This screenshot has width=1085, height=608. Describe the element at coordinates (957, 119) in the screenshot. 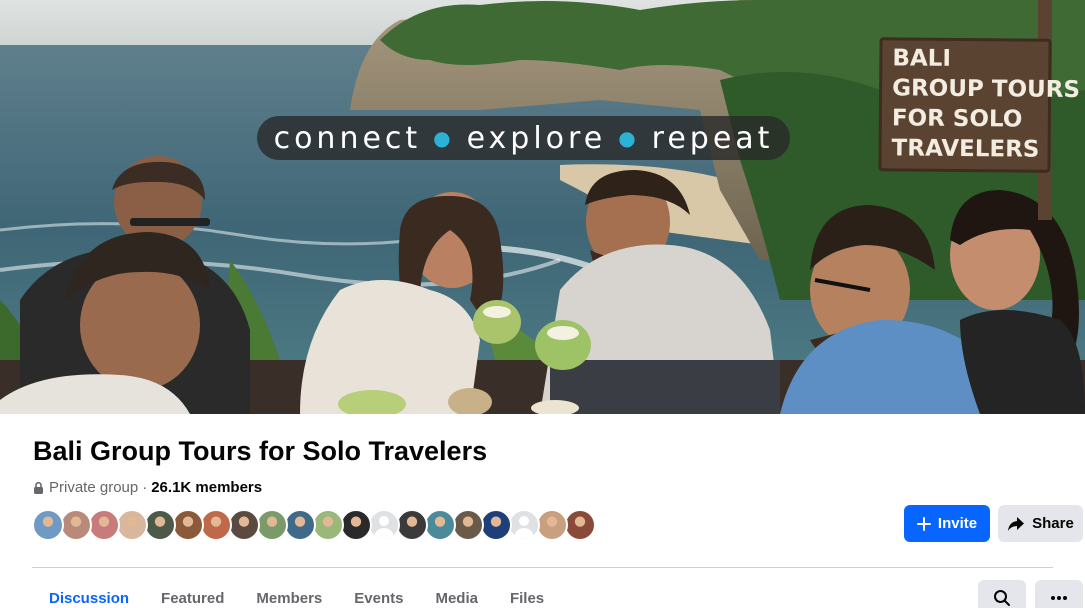

I see `sign-line-3: FOR SOLO` at that location.